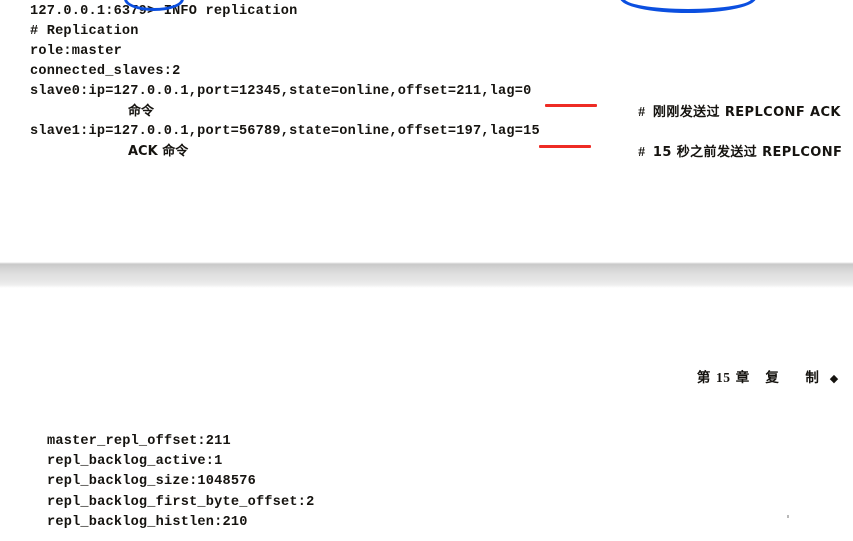 The image size is (853, 541). I want to click on info-line-repl-backlog-active: repl_backlog_active:1, so click(135, 462).